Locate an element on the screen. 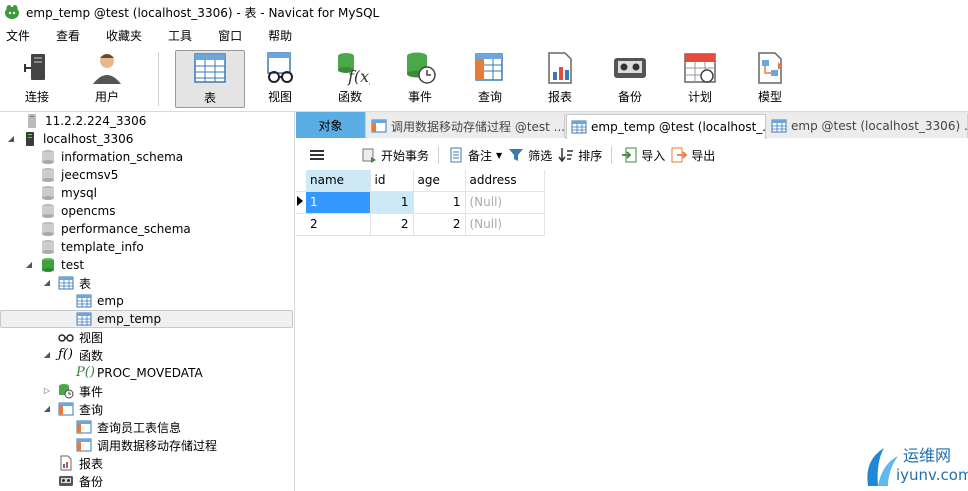  model-icon is located at coordinates (770, 68).